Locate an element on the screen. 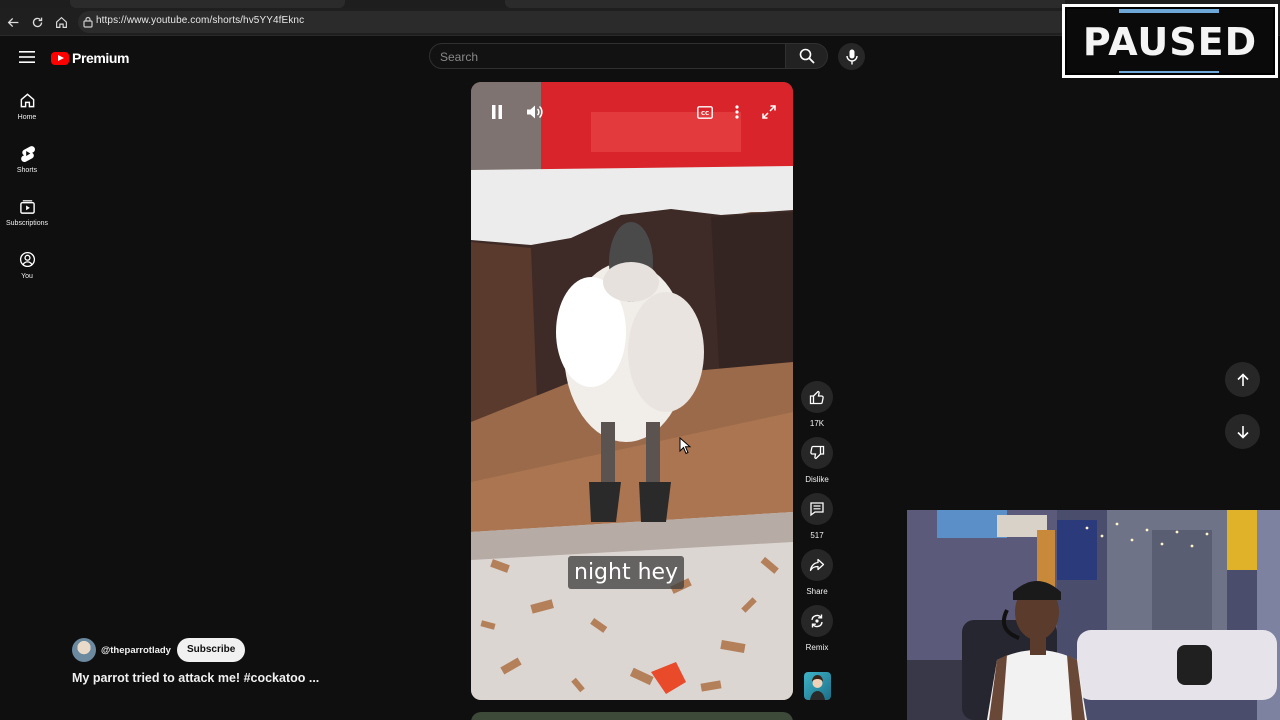 Image resolution: width=1280 pixels, height=720 pixels. captions-button: CC is located at coordinates (705, 112).